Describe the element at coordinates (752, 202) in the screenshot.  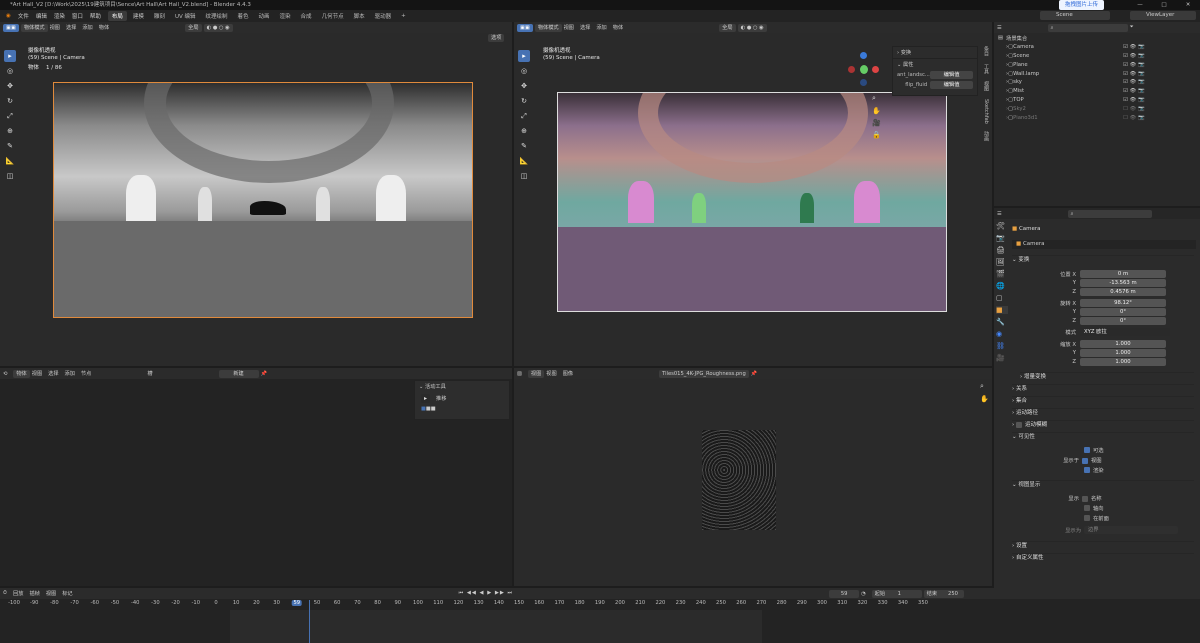
I see `camera-view-color` at that location.